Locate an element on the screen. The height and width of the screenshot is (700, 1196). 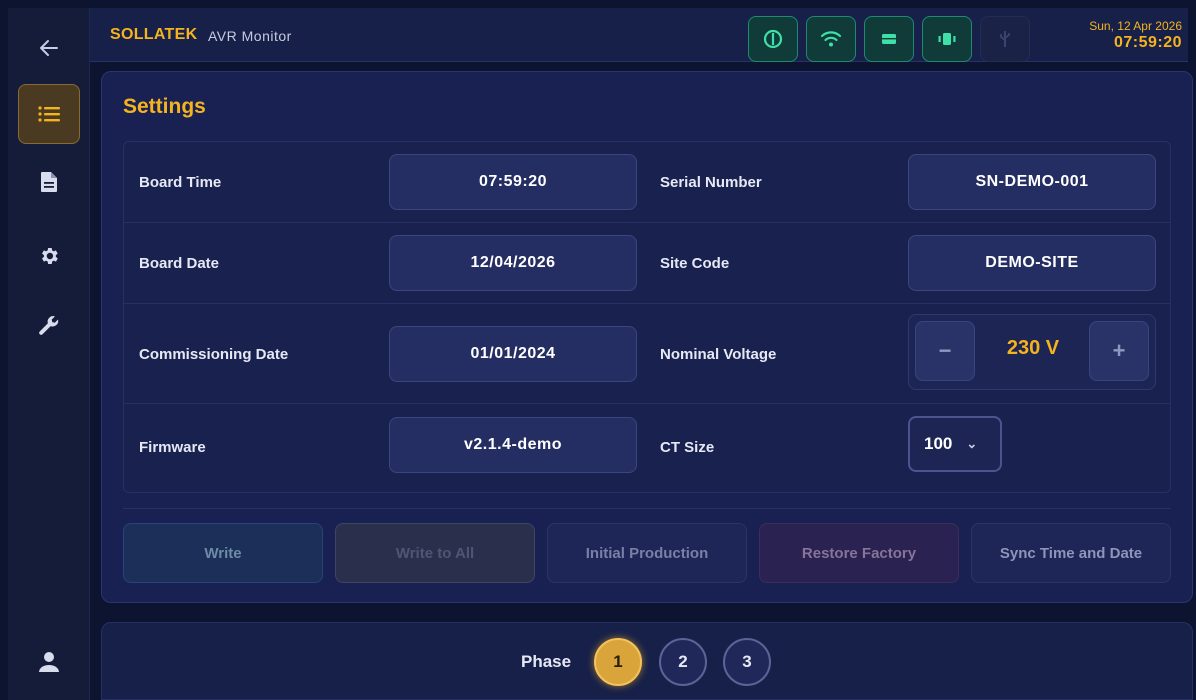
restore-factory-button: Restore Factory is located at coordinates (859, 553).